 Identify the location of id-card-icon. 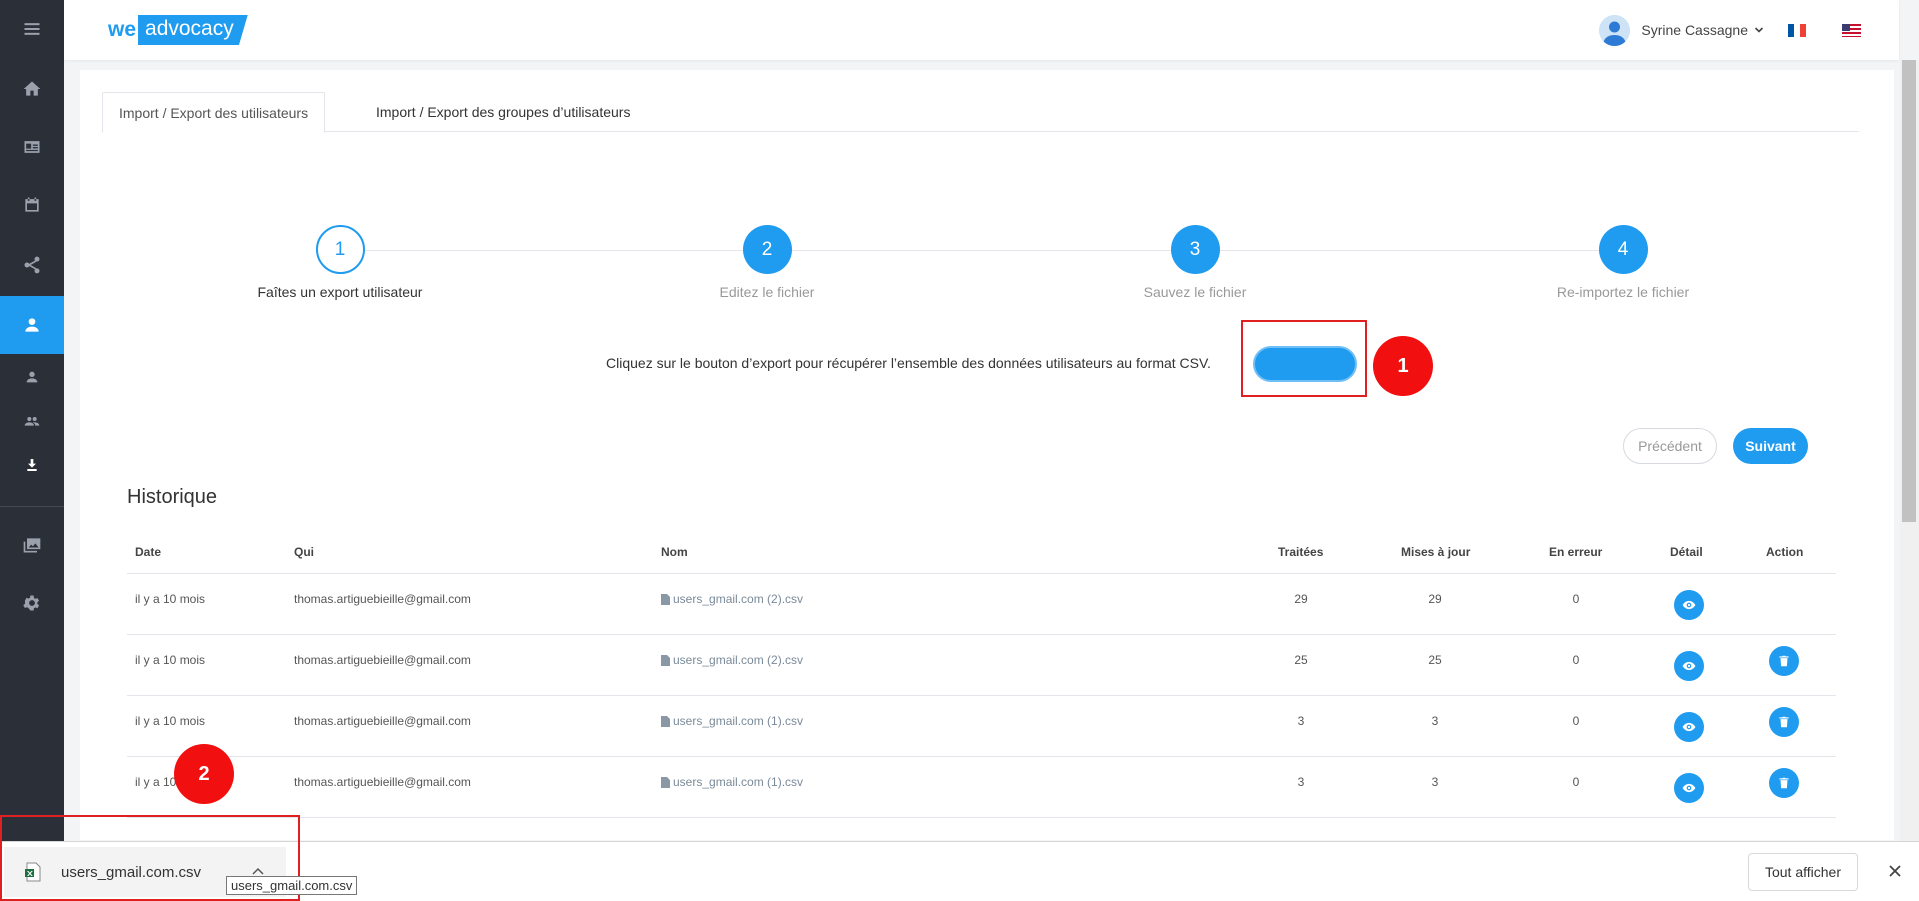
(32, 147).